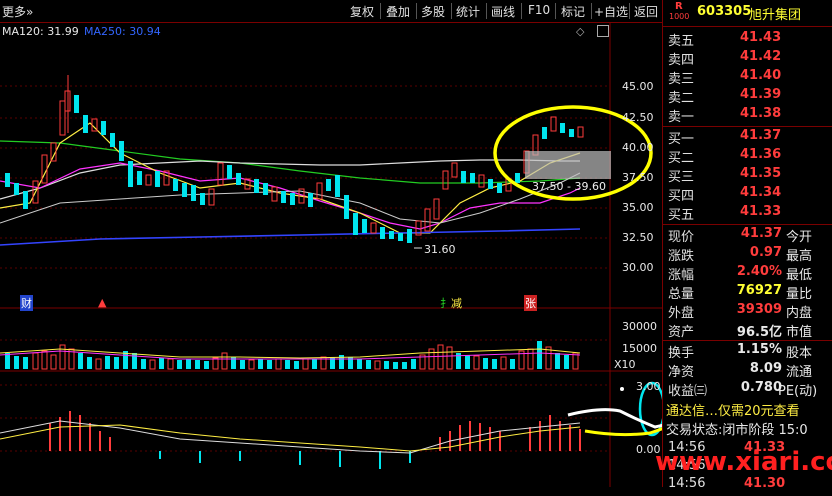  I want to click on range-box, so click(568, 165).